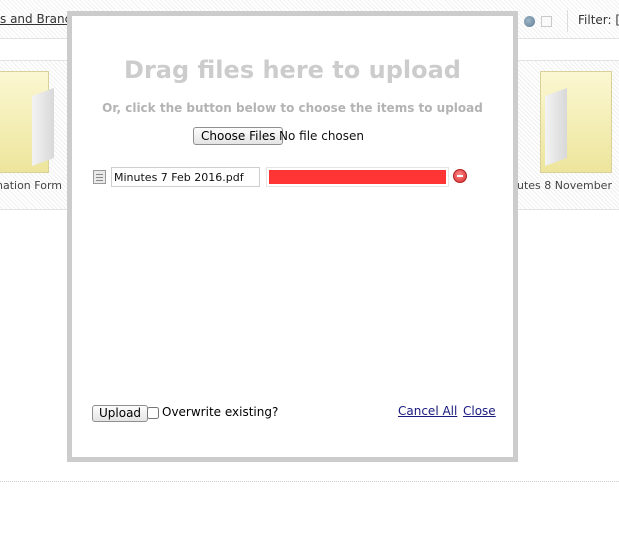  Describe the element at coordinates (185, 177) in the screenshot. I see `file-name-field` at that location.